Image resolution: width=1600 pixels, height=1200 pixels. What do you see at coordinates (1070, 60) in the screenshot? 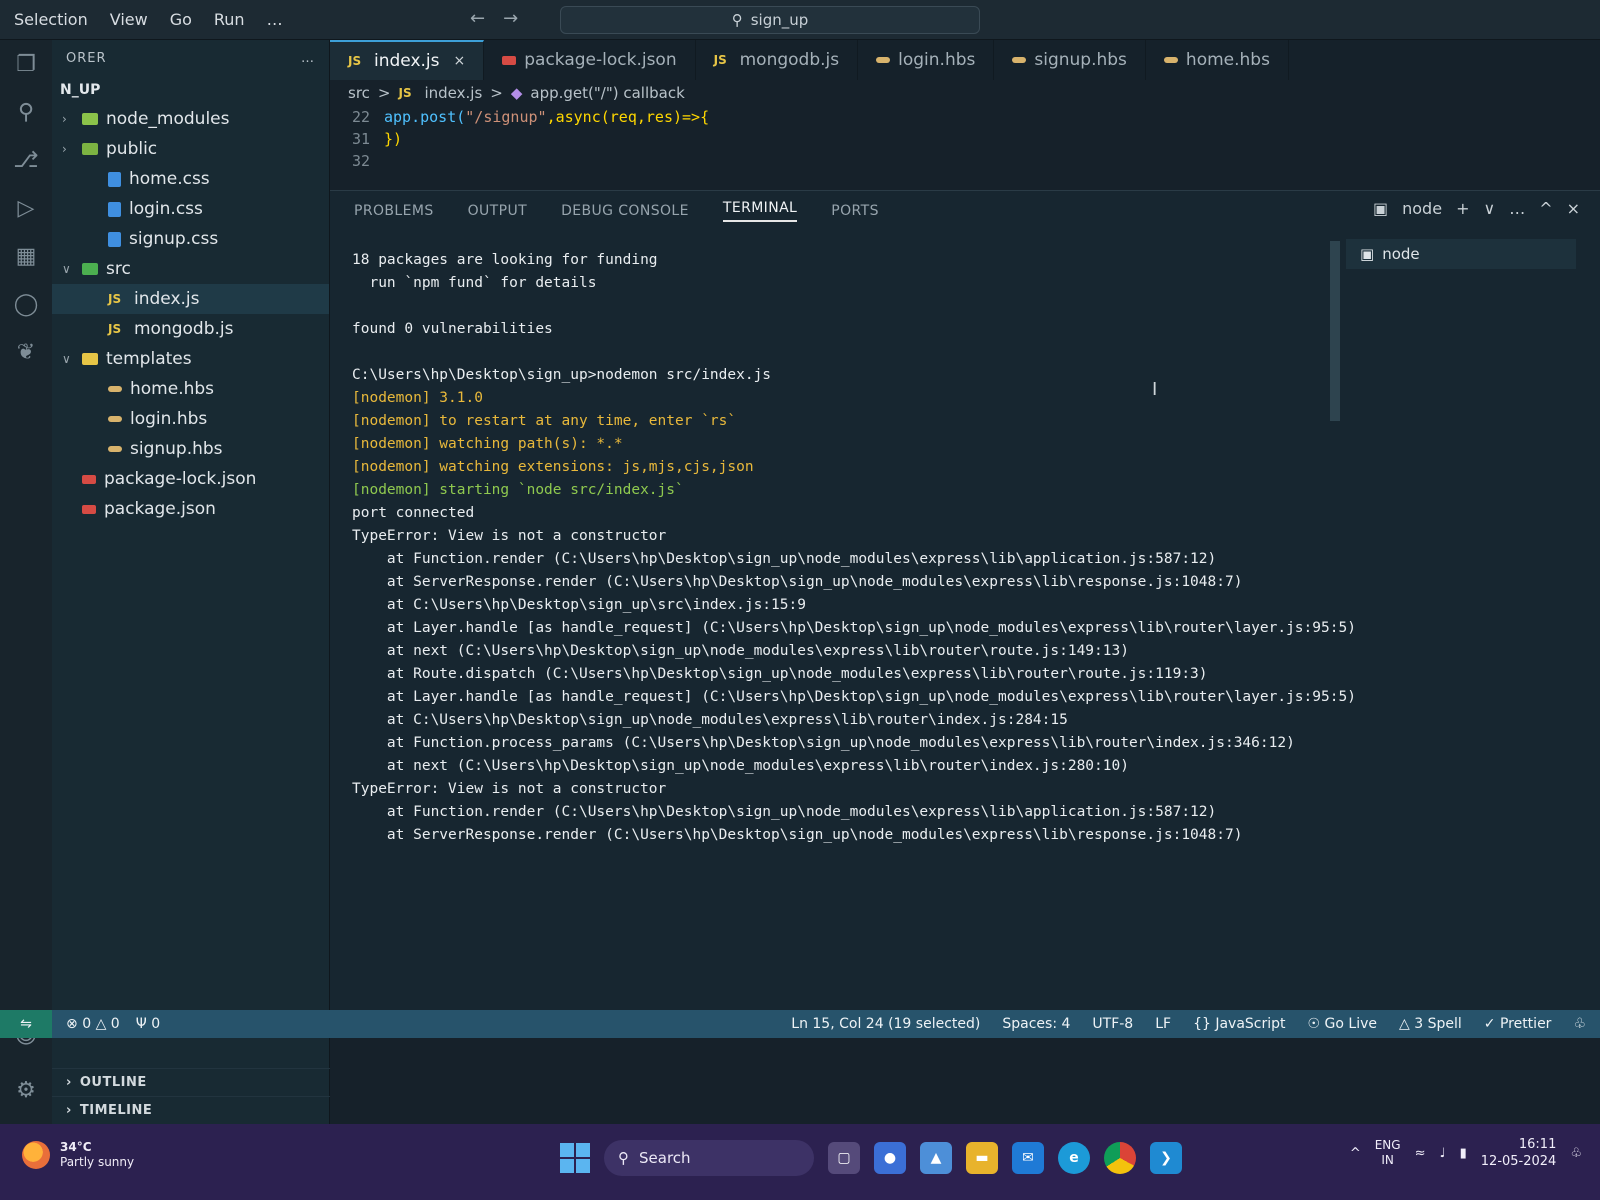
I see `editor-tab: signup.hbs` at bounding box center [1070, 60].